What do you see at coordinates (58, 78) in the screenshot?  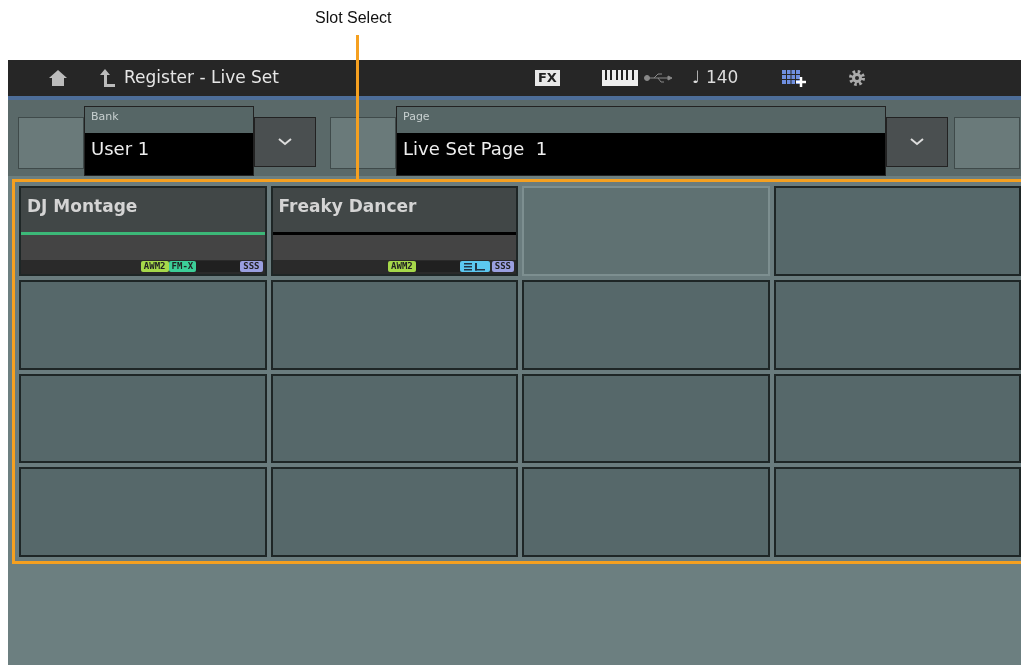 I see `home-icon` at bounding box center [58, 78].